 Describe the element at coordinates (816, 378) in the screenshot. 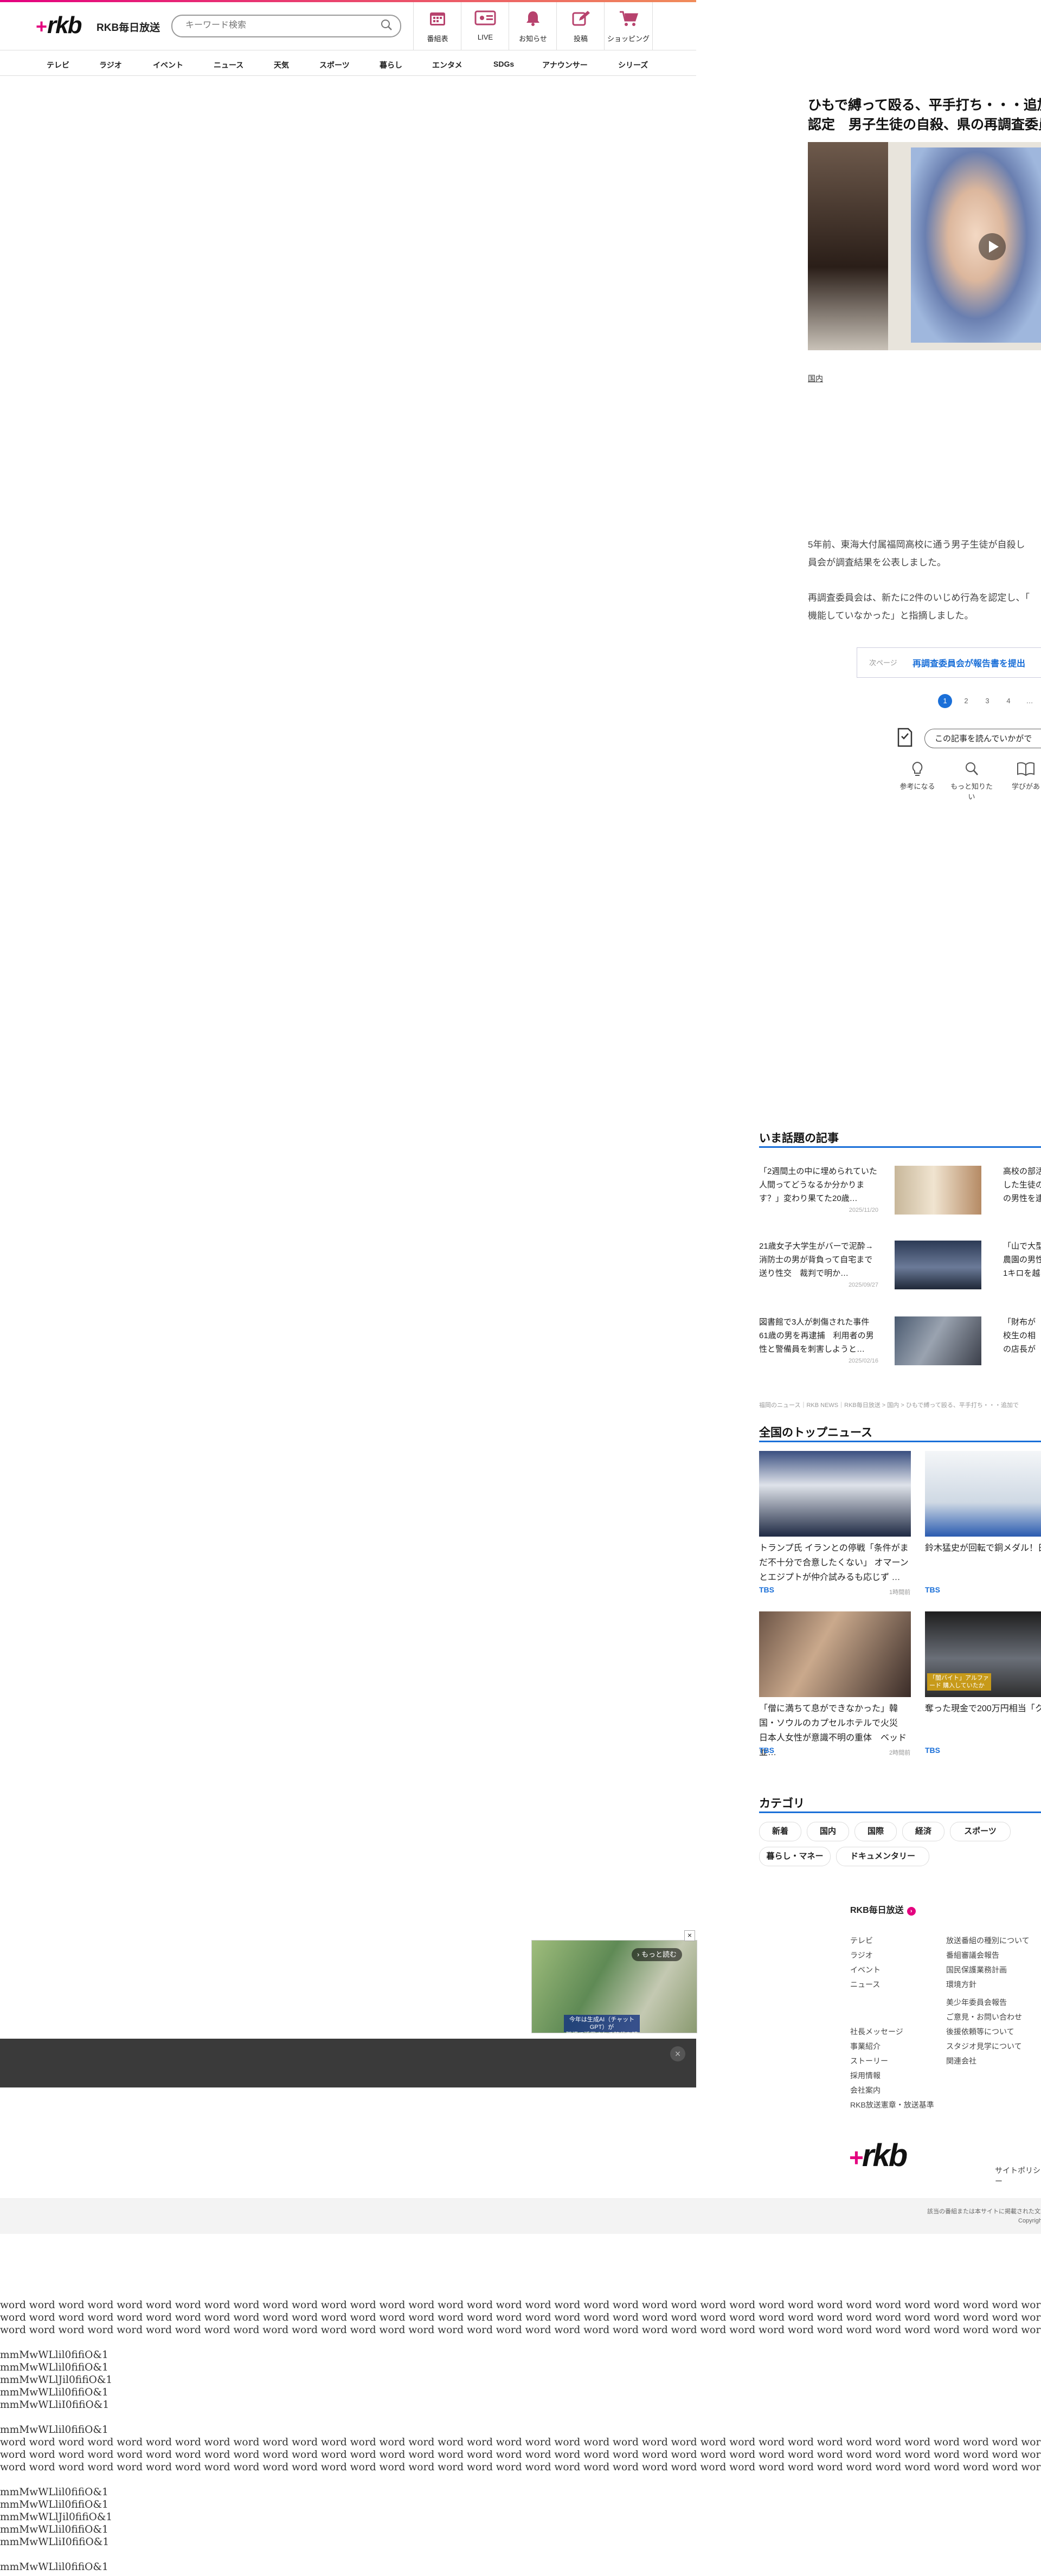

I see `category-tag: 国内` at that location.